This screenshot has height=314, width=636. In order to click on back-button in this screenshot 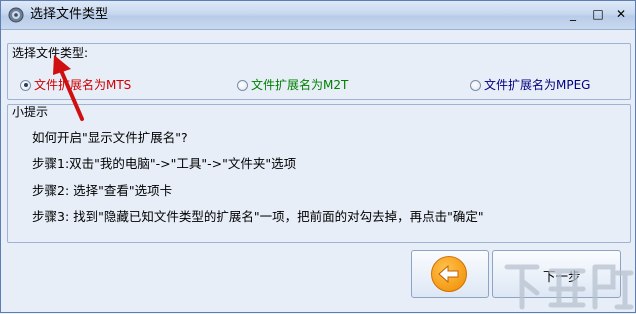, I will do `click(450, 274)`.